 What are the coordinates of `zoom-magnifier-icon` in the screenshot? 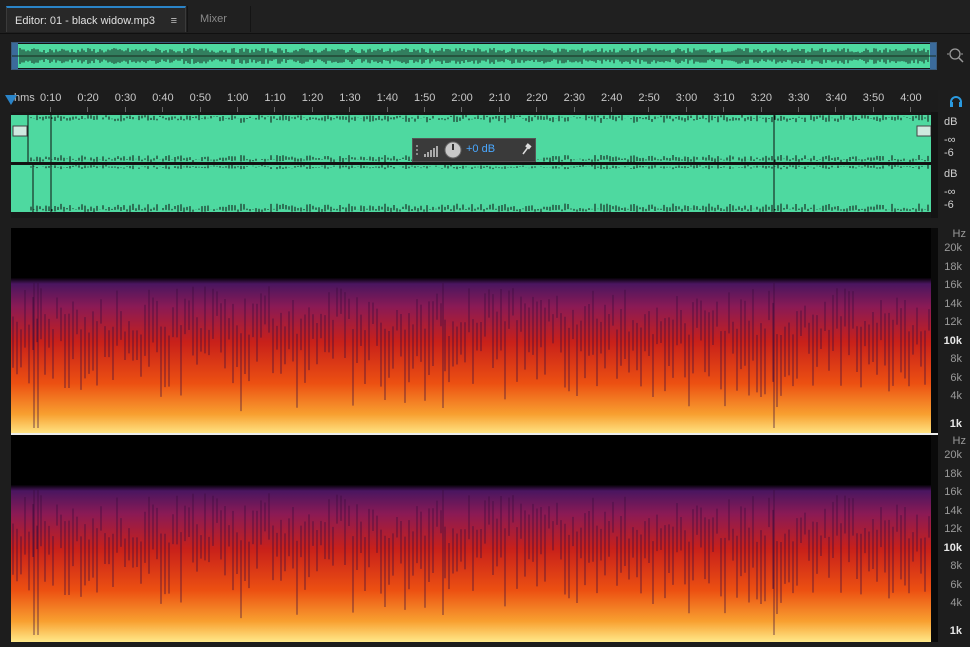 It's located at (956, 55).